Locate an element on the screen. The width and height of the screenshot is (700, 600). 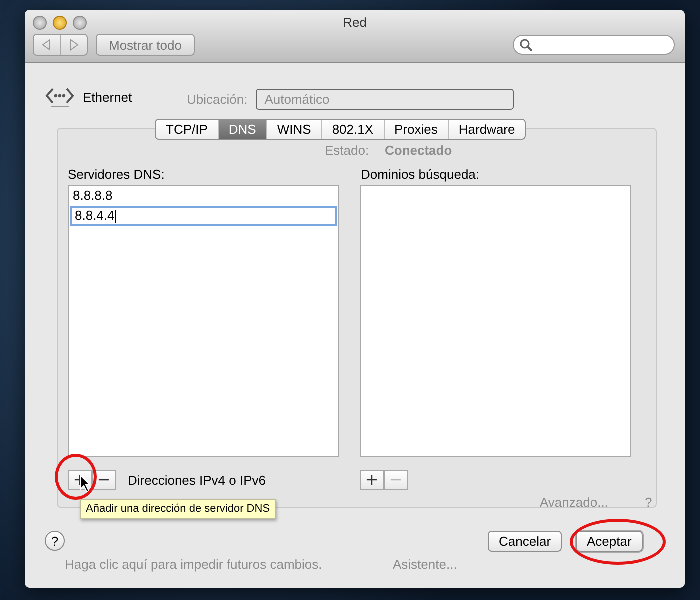
help-button: ? is located at coordinates (55, 541).